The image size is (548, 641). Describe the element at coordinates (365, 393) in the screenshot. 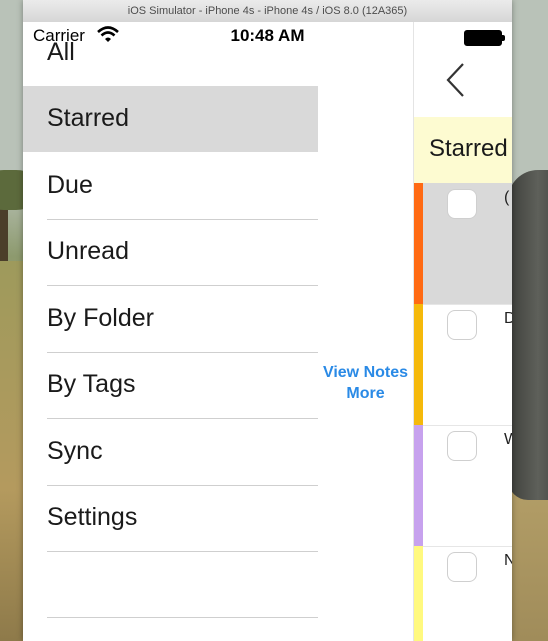

I see `more-label: More` at that location.